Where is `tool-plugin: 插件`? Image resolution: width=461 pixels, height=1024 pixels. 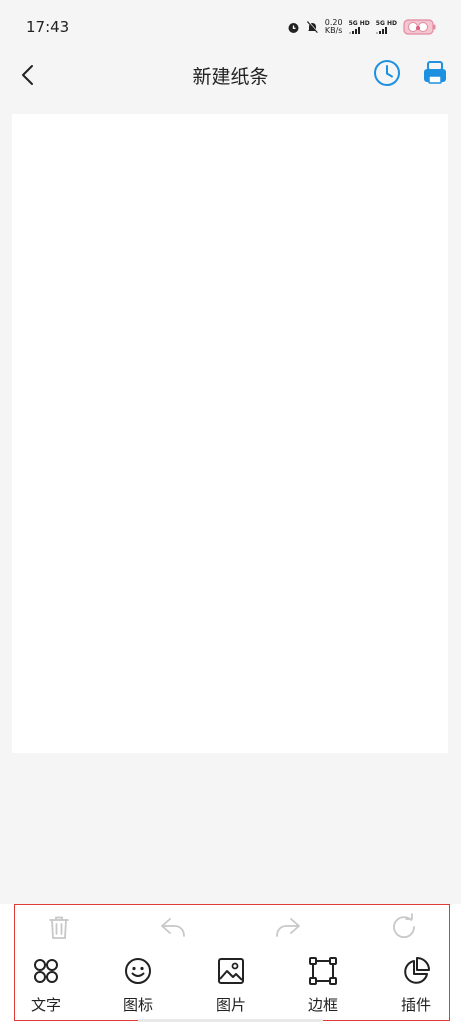
tool-plugin: 插件 is located at coordinates (416, 985).